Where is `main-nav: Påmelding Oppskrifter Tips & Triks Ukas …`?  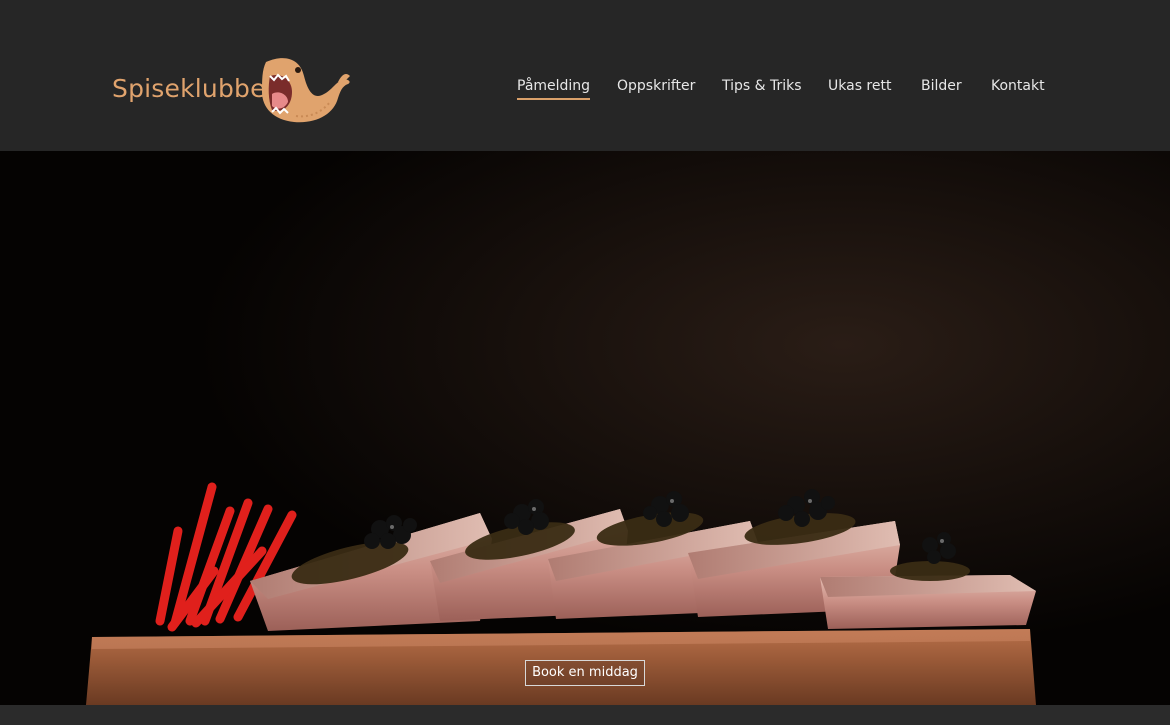
main-nav: Påmelding Oppskrifter Tips & Triks Ukas … is located at coordinates (585, 93).